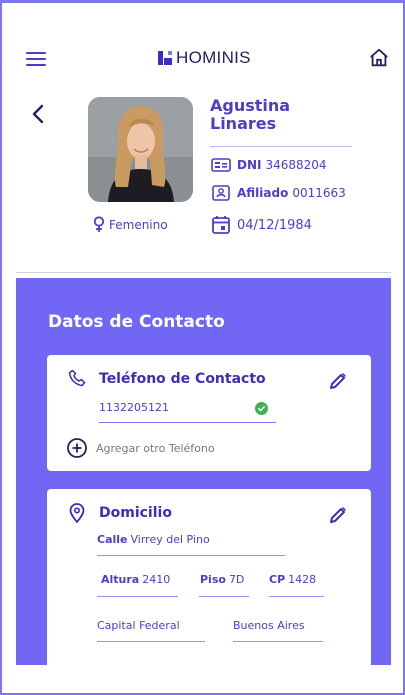 This screenshot has height=695, width=405. Describe the element at coordinates (213, 57) in the screenshot. I see `brand-name: HOMINIS` at that location.